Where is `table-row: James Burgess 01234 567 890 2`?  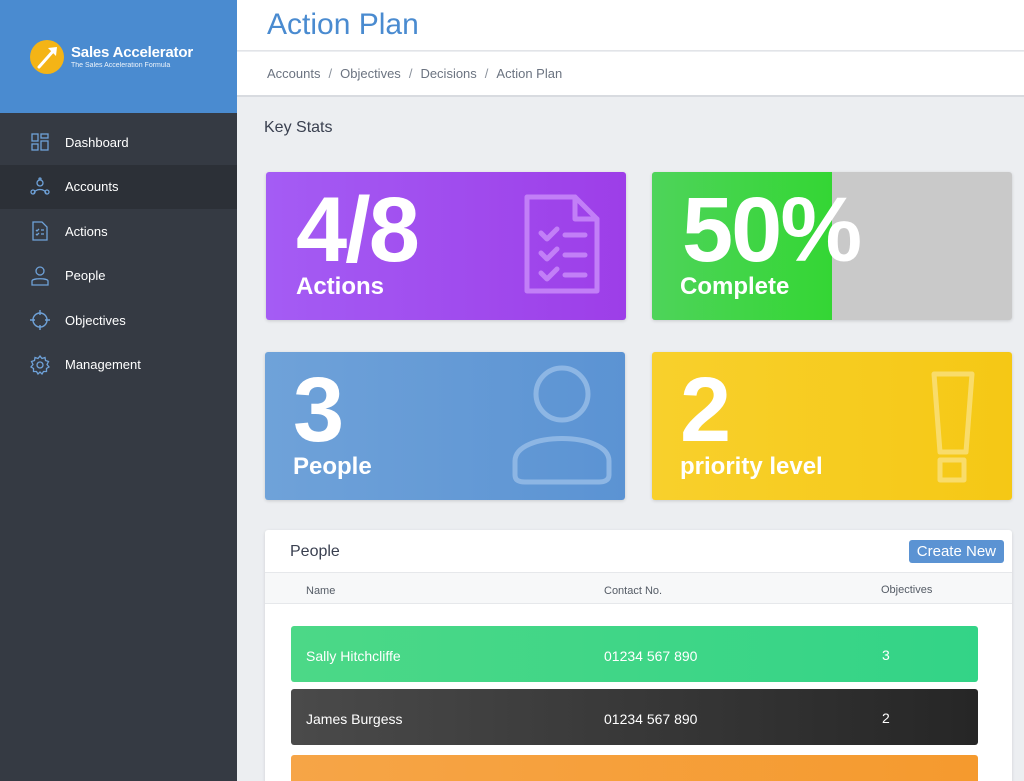
table-row: James Burgess 01234 567 890 2 is located at coordinates (634, 717).